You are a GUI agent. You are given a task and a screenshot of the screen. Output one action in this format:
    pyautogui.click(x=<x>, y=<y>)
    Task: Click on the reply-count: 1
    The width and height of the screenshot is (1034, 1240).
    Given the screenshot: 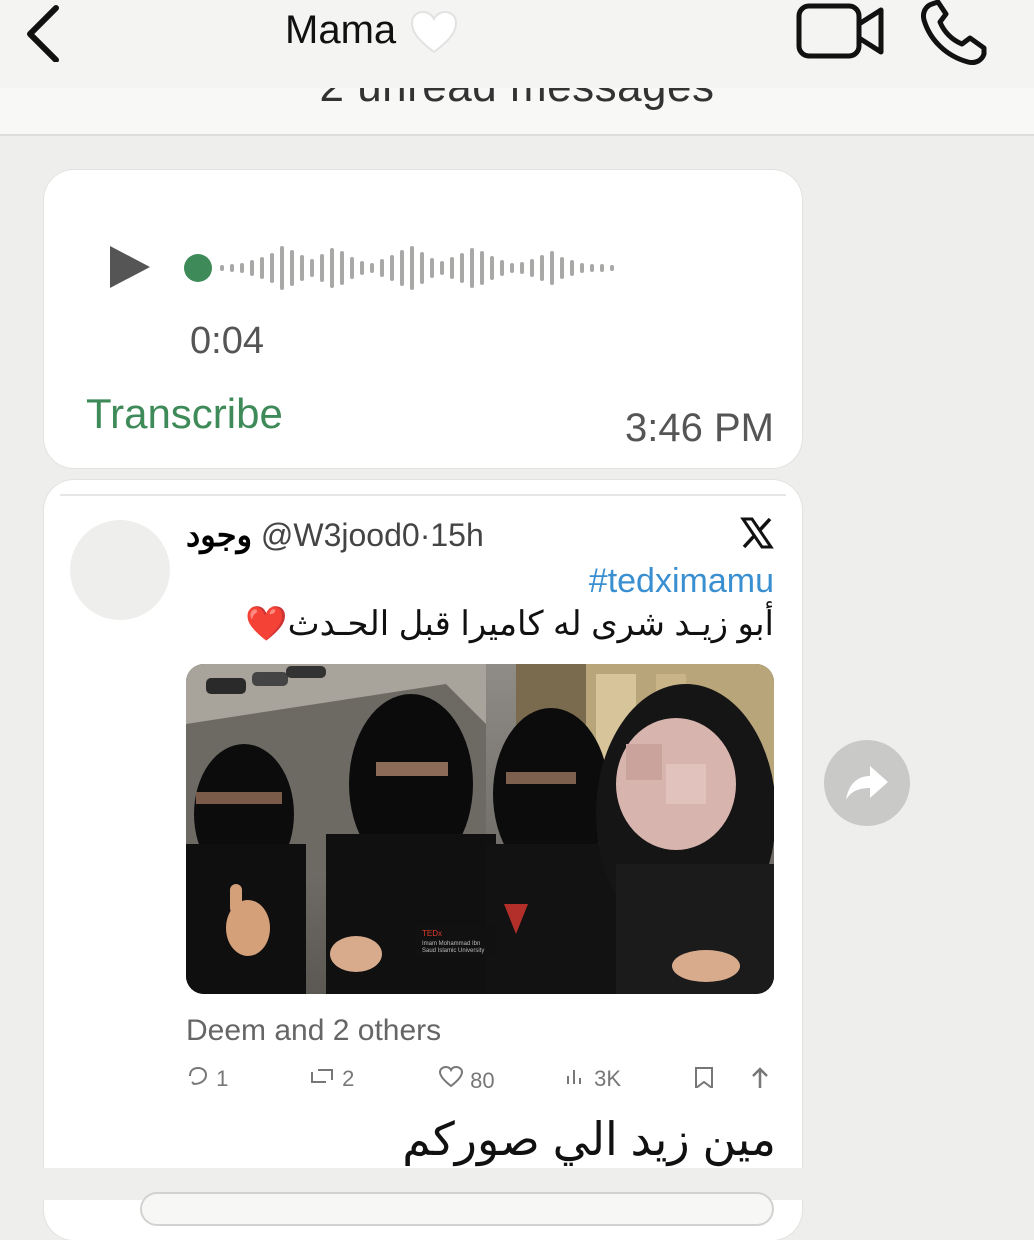 What is the action you would take?
    pyautogui.click(x=222, y=1078)
    